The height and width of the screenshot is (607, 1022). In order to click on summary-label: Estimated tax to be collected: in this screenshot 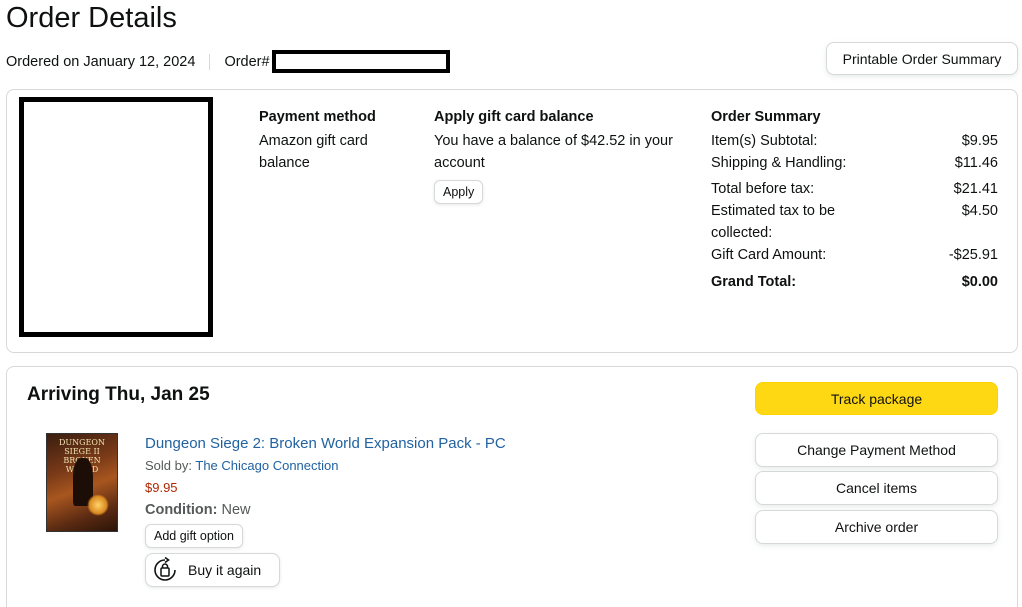, I will do `click(773, 222)`.